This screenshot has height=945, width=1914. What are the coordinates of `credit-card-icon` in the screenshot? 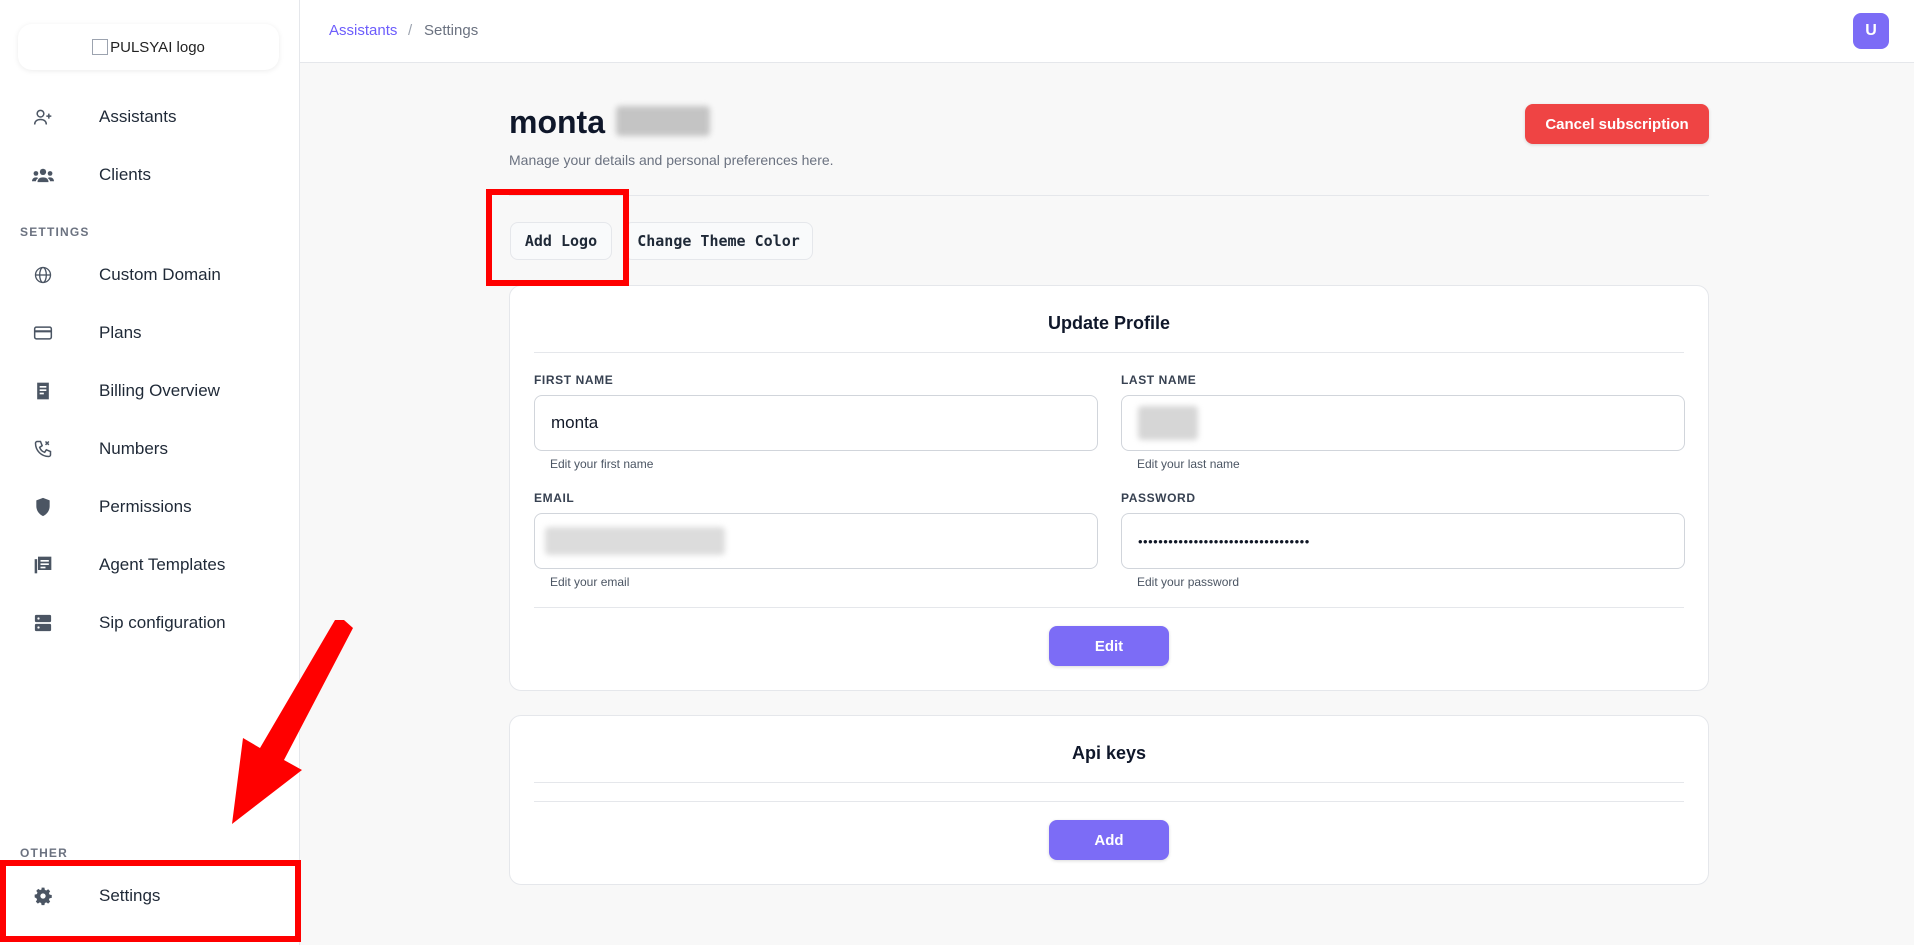 It's located at (43, 333).